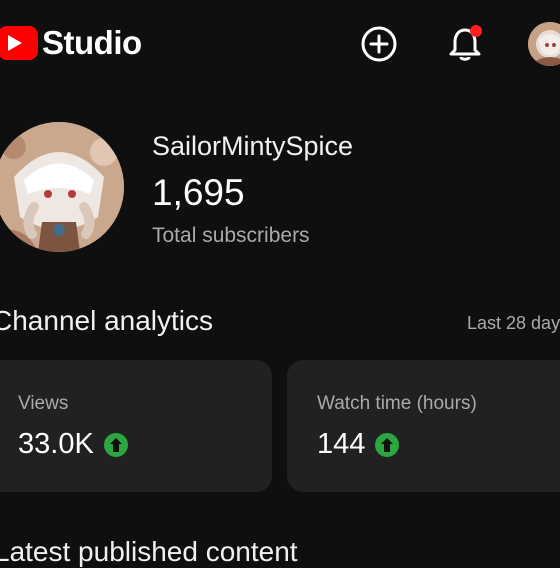 This screenshot has height=568, width=560. I want to click on create-plus-icon, so click(379, 44).